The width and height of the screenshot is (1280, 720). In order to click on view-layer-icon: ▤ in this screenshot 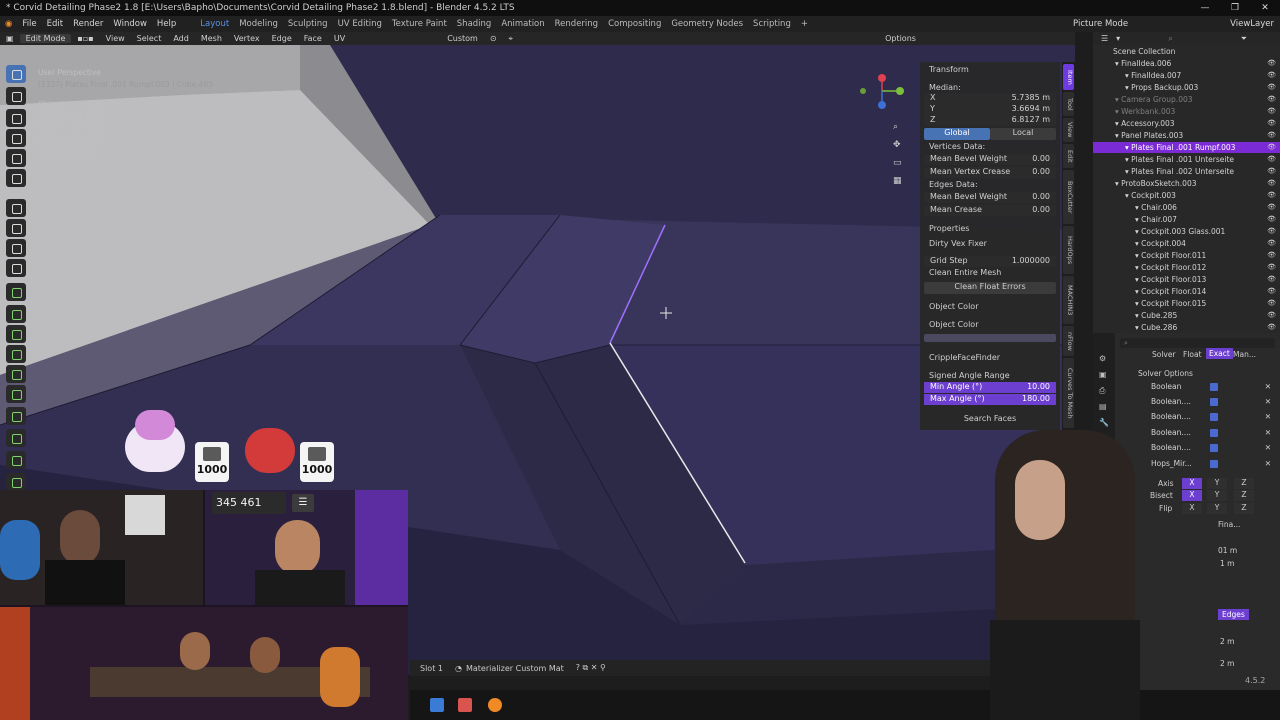, I will do `click(1104, 407)`.